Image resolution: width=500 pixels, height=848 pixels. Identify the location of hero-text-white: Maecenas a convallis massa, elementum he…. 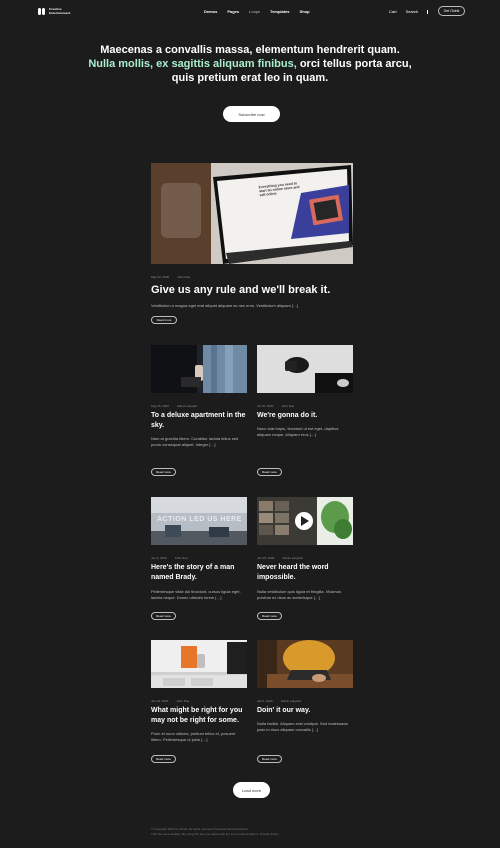
(250, 50).